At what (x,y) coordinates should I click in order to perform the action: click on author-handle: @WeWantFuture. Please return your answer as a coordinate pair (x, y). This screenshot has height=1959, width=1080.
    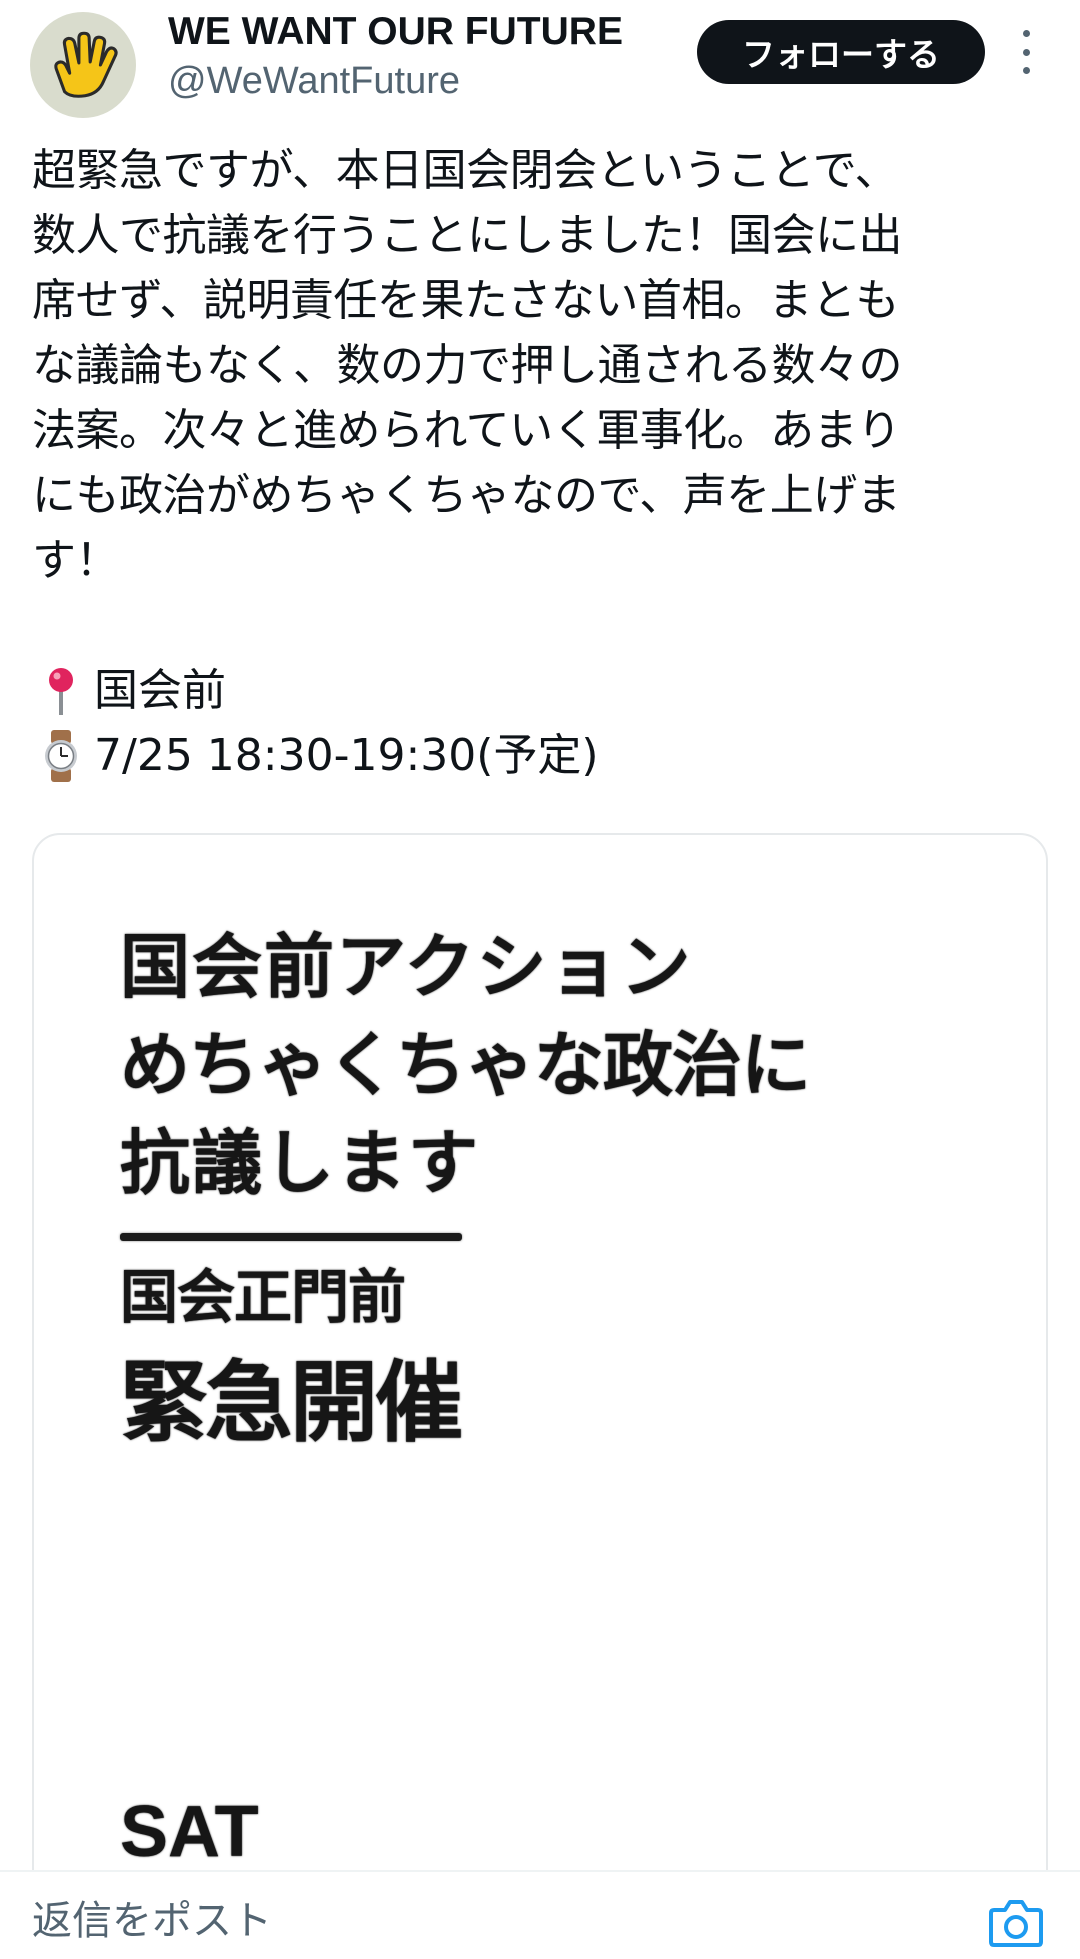
    Looking at the image, I should click on (314, 81).